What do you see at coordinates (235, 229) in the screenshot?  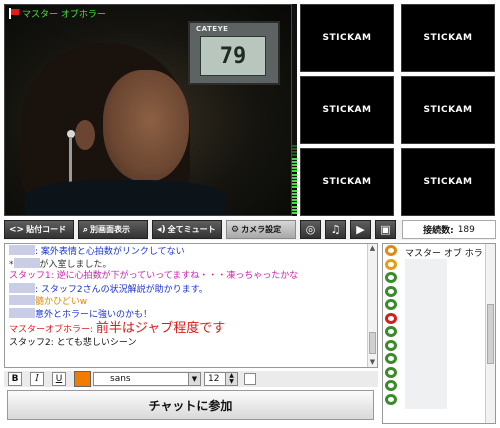 I see `gear-icon: ⚙` at bounding box center [235, 229].